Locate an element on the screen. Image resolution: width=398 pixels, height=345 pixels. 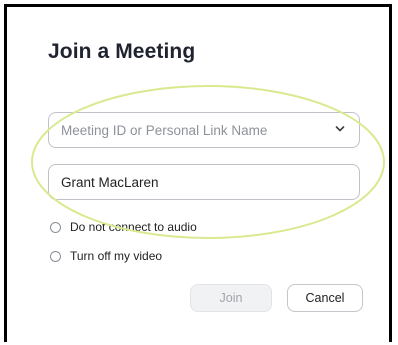
display-name-value: Grant MacLaren is located at coordinates (110, 182).